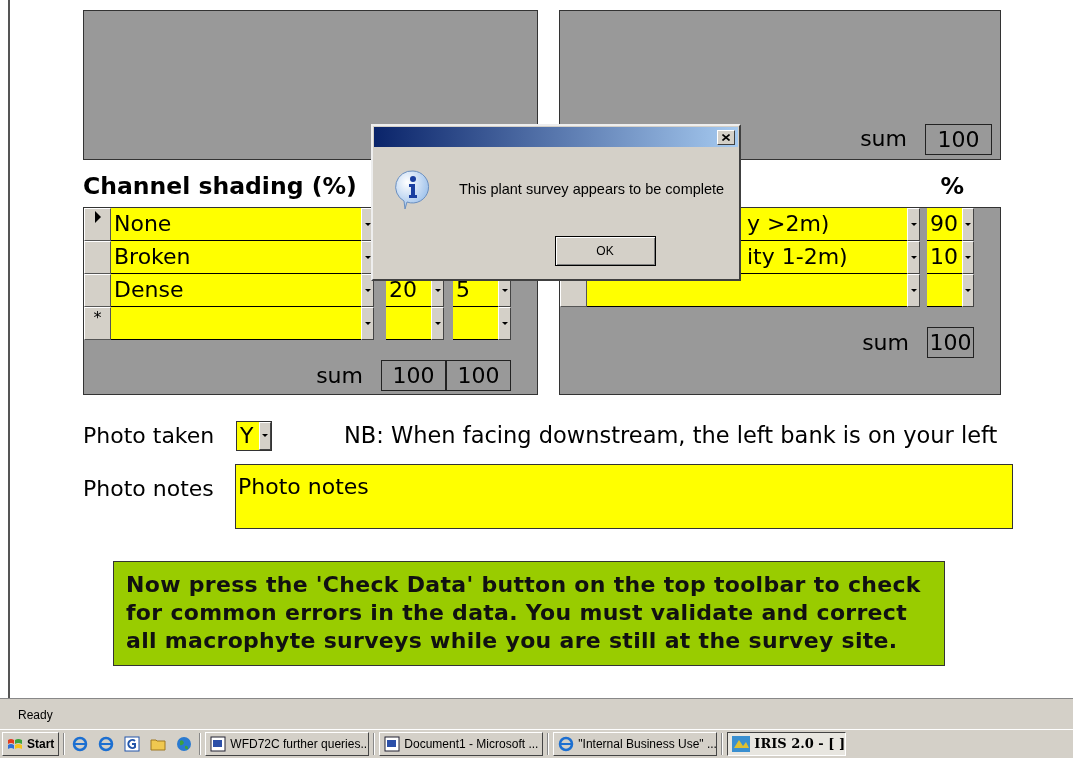  Describe the element at coordinates (944, 224) in the screenshot. I see `table-cell: 90` at that location.